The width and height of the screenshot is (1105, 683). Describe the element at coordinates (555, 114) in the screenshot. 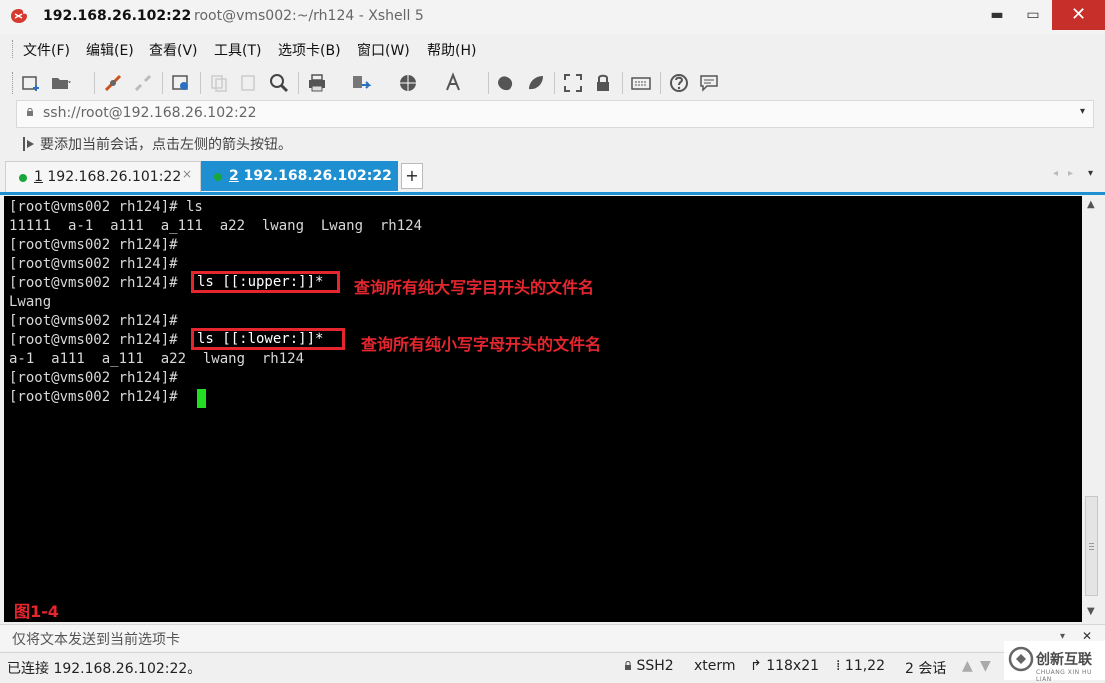

I see `address-bar: ssh://root@192.168.26.102:22 ▾` at that location.